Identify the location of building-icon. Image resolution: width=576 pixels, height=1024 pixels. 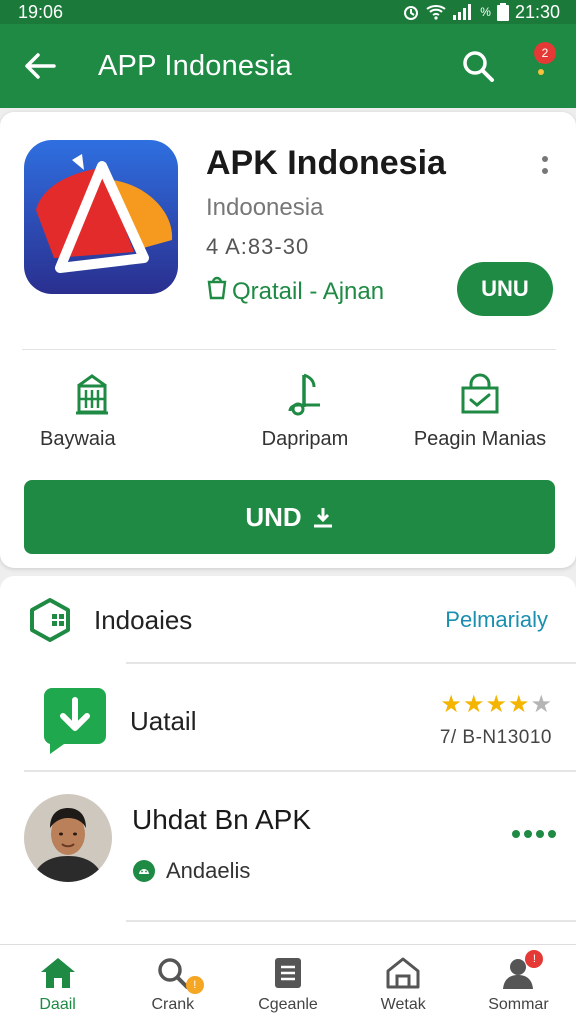
(92, 394).